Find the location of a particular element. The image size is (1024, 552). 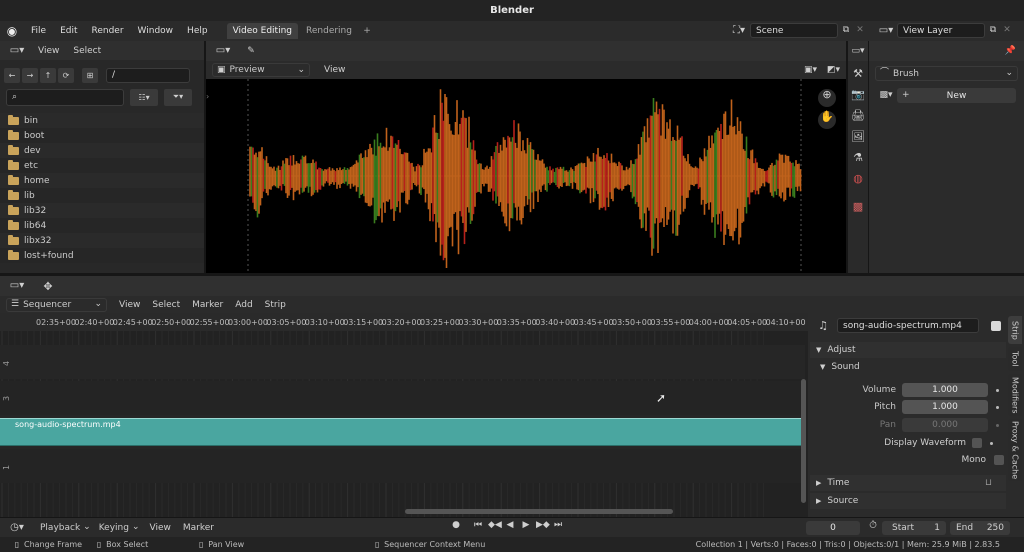

file-list-item: boot is located at coordinates (102, 135).